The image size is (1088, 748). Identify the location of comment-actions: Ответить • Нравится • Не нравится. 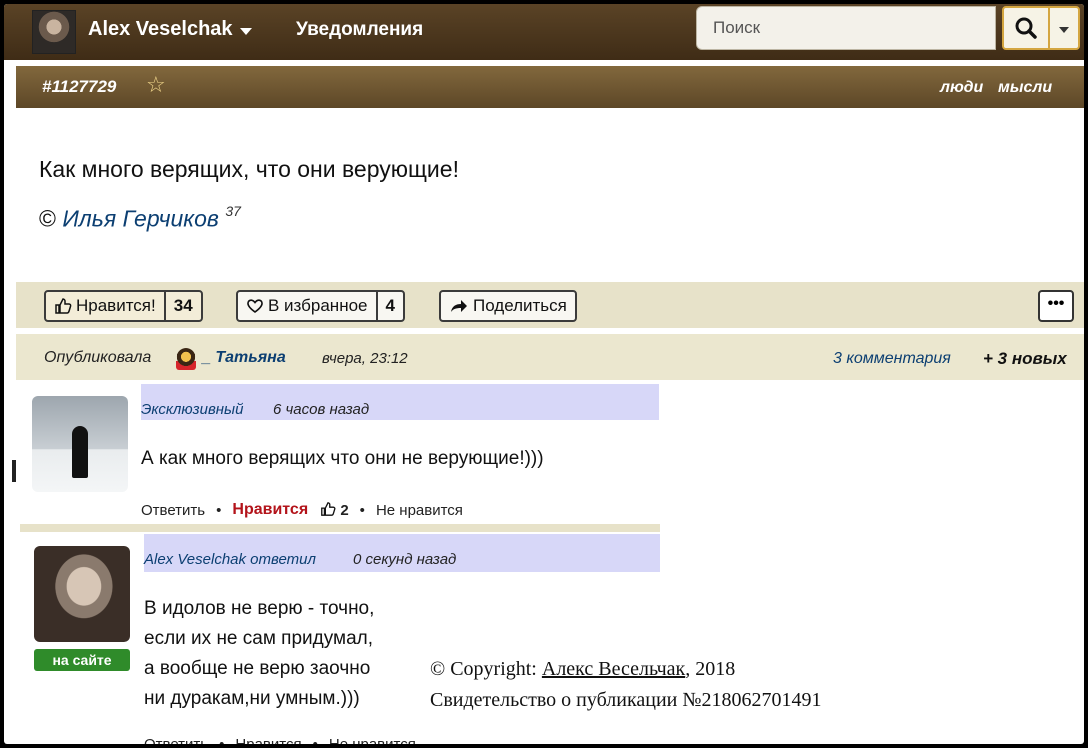
(280, 740).